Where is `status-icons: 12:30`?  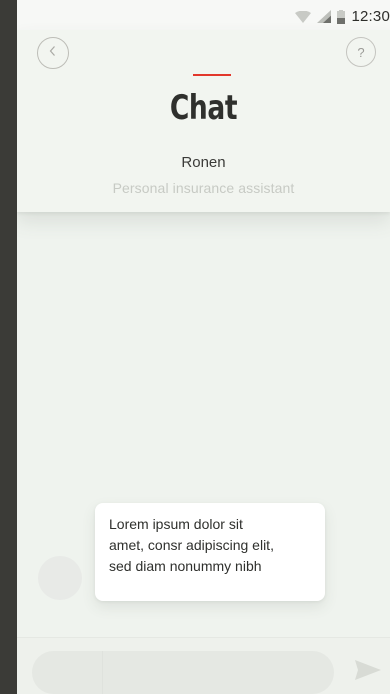
status-icons: 12:30 is located at coordinates (342, 16).